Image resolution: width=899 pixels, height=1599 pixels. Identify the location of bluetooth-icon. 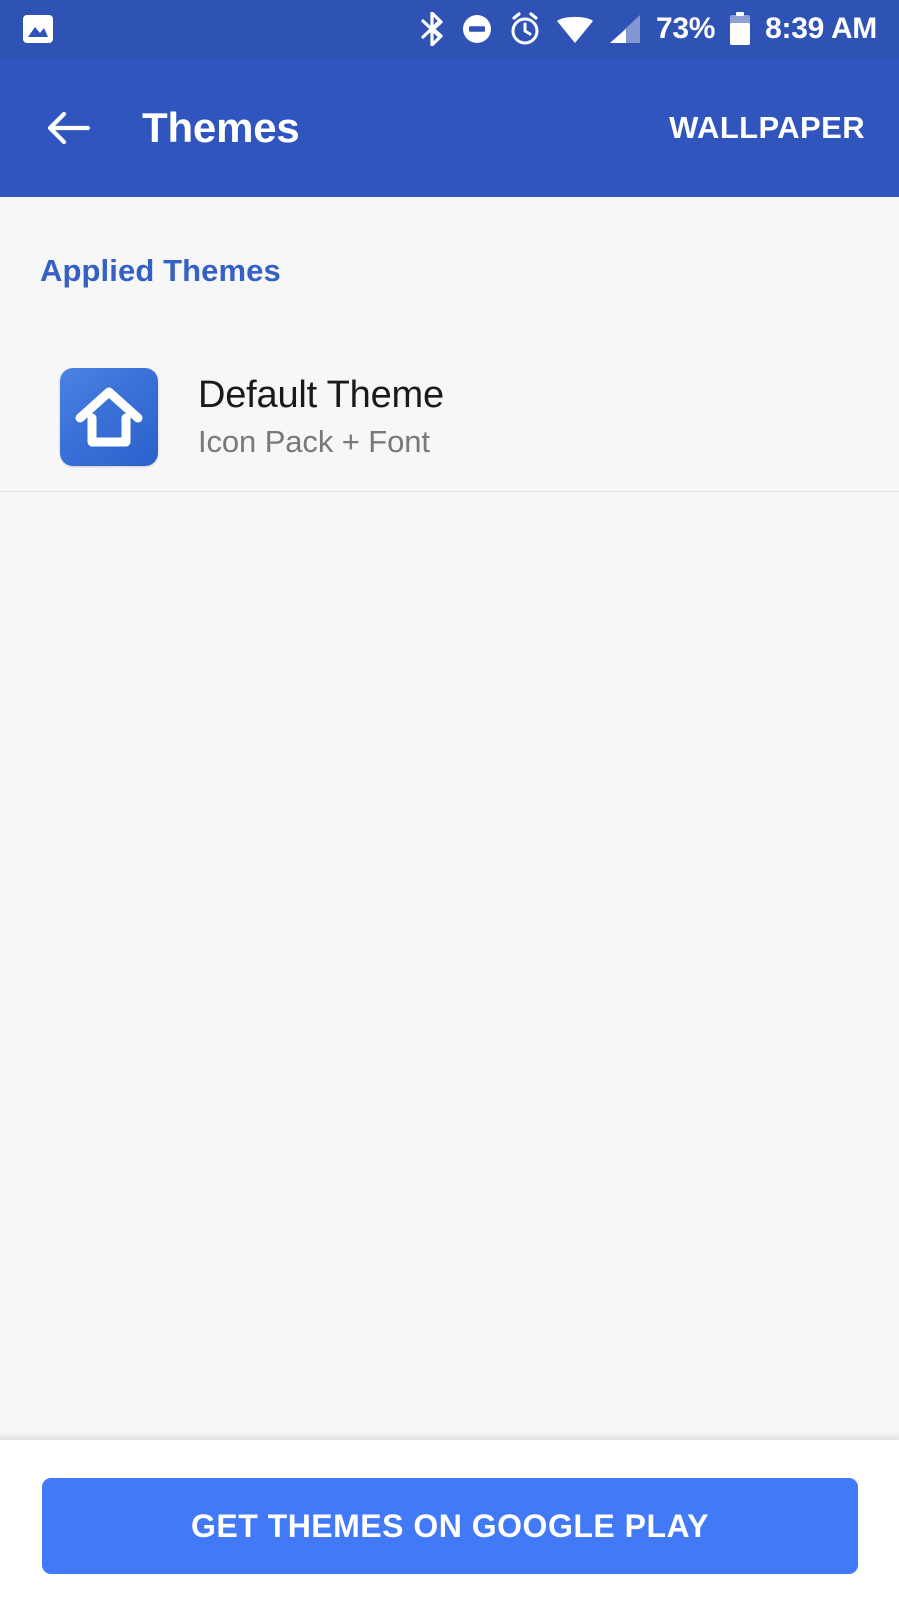
(433, 29).